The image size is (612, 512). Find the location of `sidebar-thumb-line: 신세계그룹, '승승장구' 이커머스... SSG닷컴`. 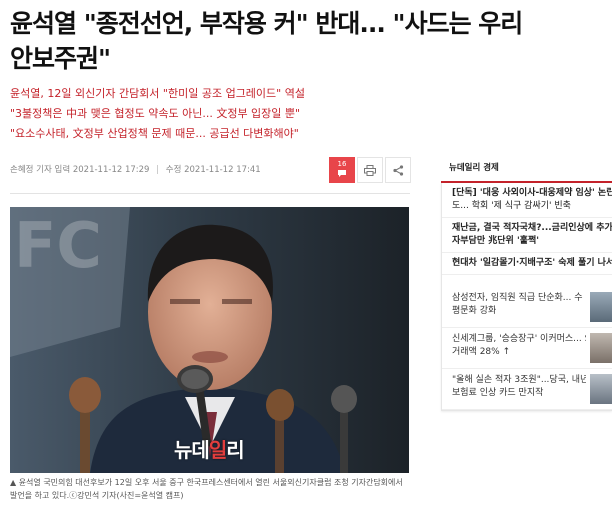

sidebar-thumb-line: 신세계그룹, '승승장구' 이커머스... SSG닷컴 is located at coordinates (519, 339).